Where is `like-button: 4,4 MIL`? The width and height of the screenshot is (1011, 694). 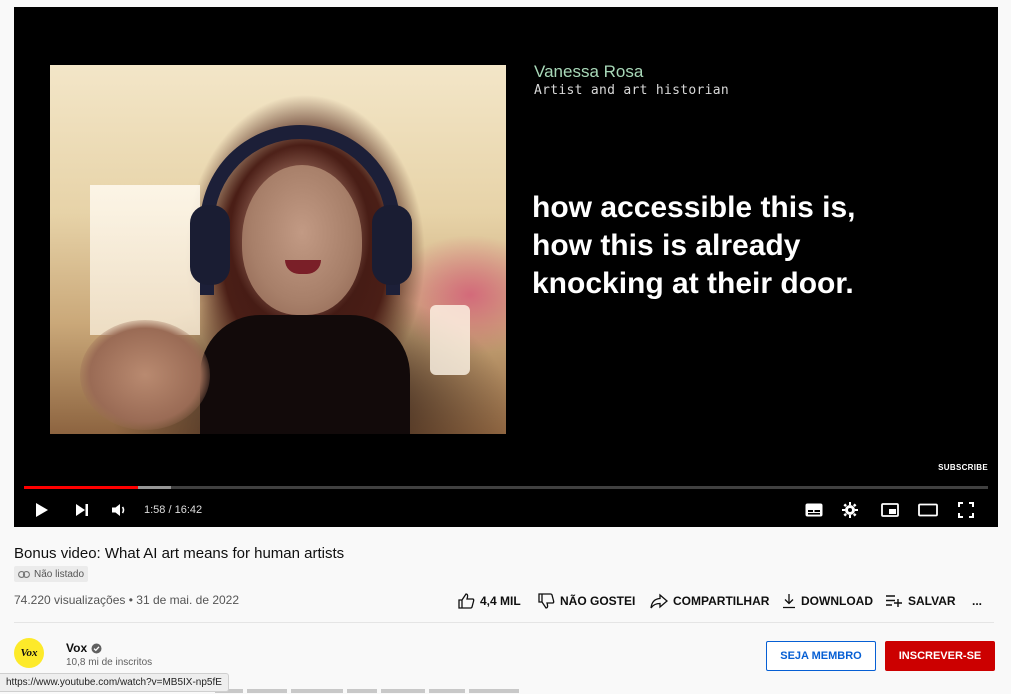
like-button: 4,4 MIL is located at coordinates (489, 601).